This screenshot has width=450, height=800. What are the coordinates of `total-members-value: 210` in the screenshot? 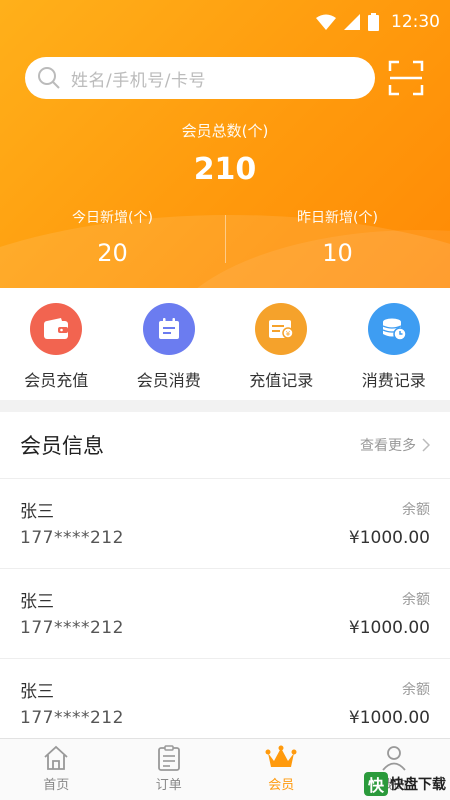 It's located at (225, 169).